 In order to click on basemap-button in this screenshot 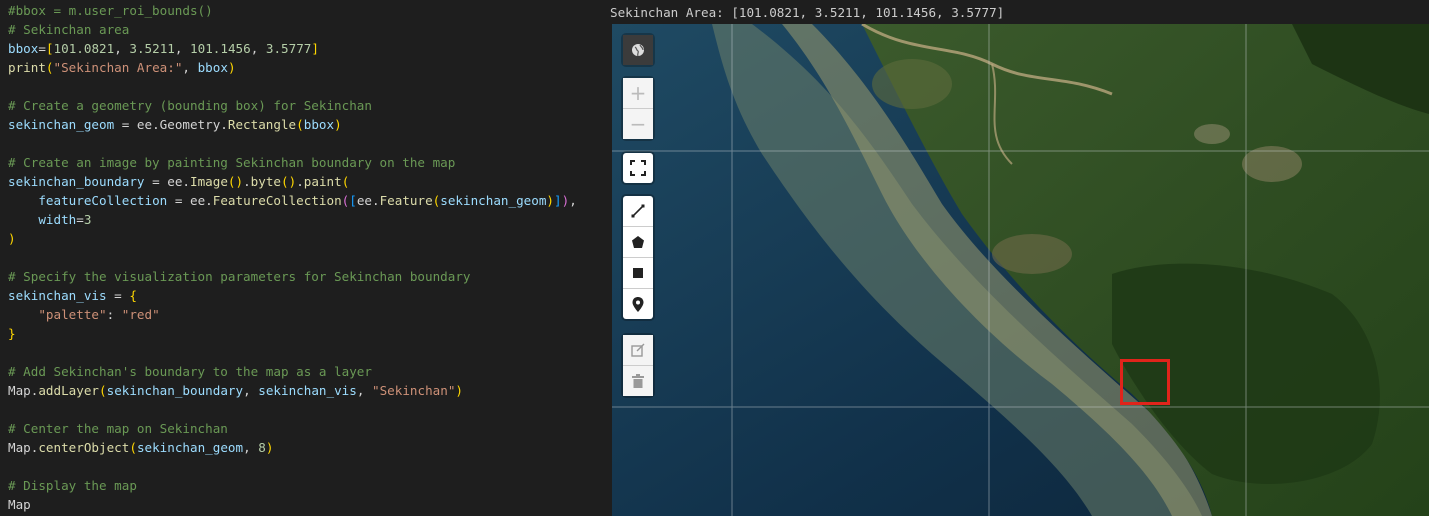, I will do `click(638, 50)`.